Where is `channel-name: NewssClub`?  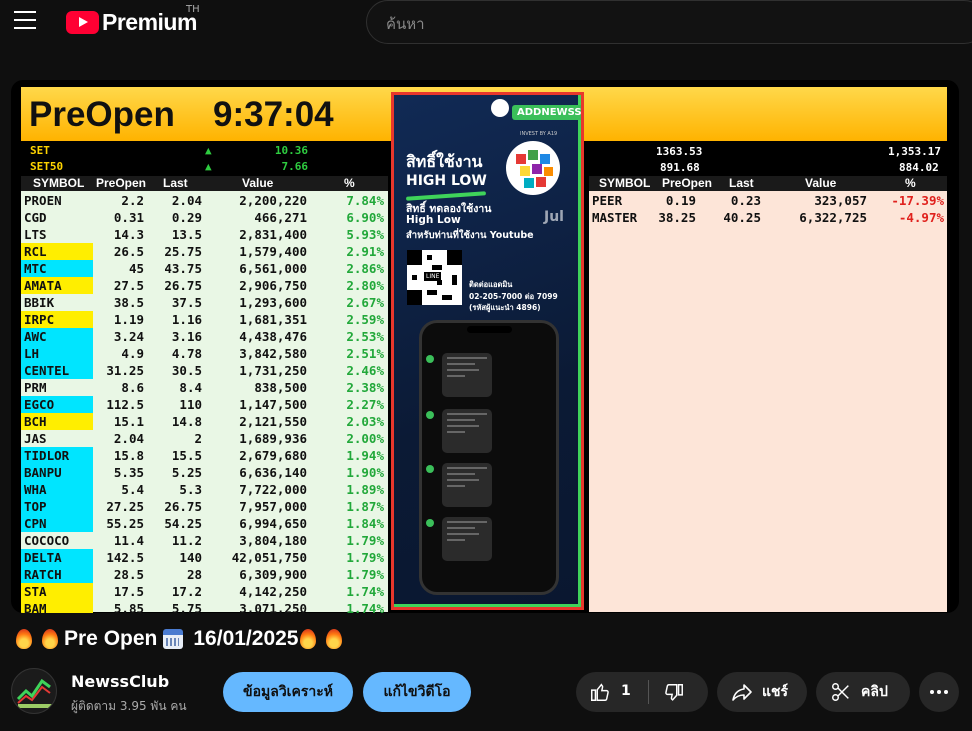 channel-name: NewssClub is located at coordinates (120, 681).